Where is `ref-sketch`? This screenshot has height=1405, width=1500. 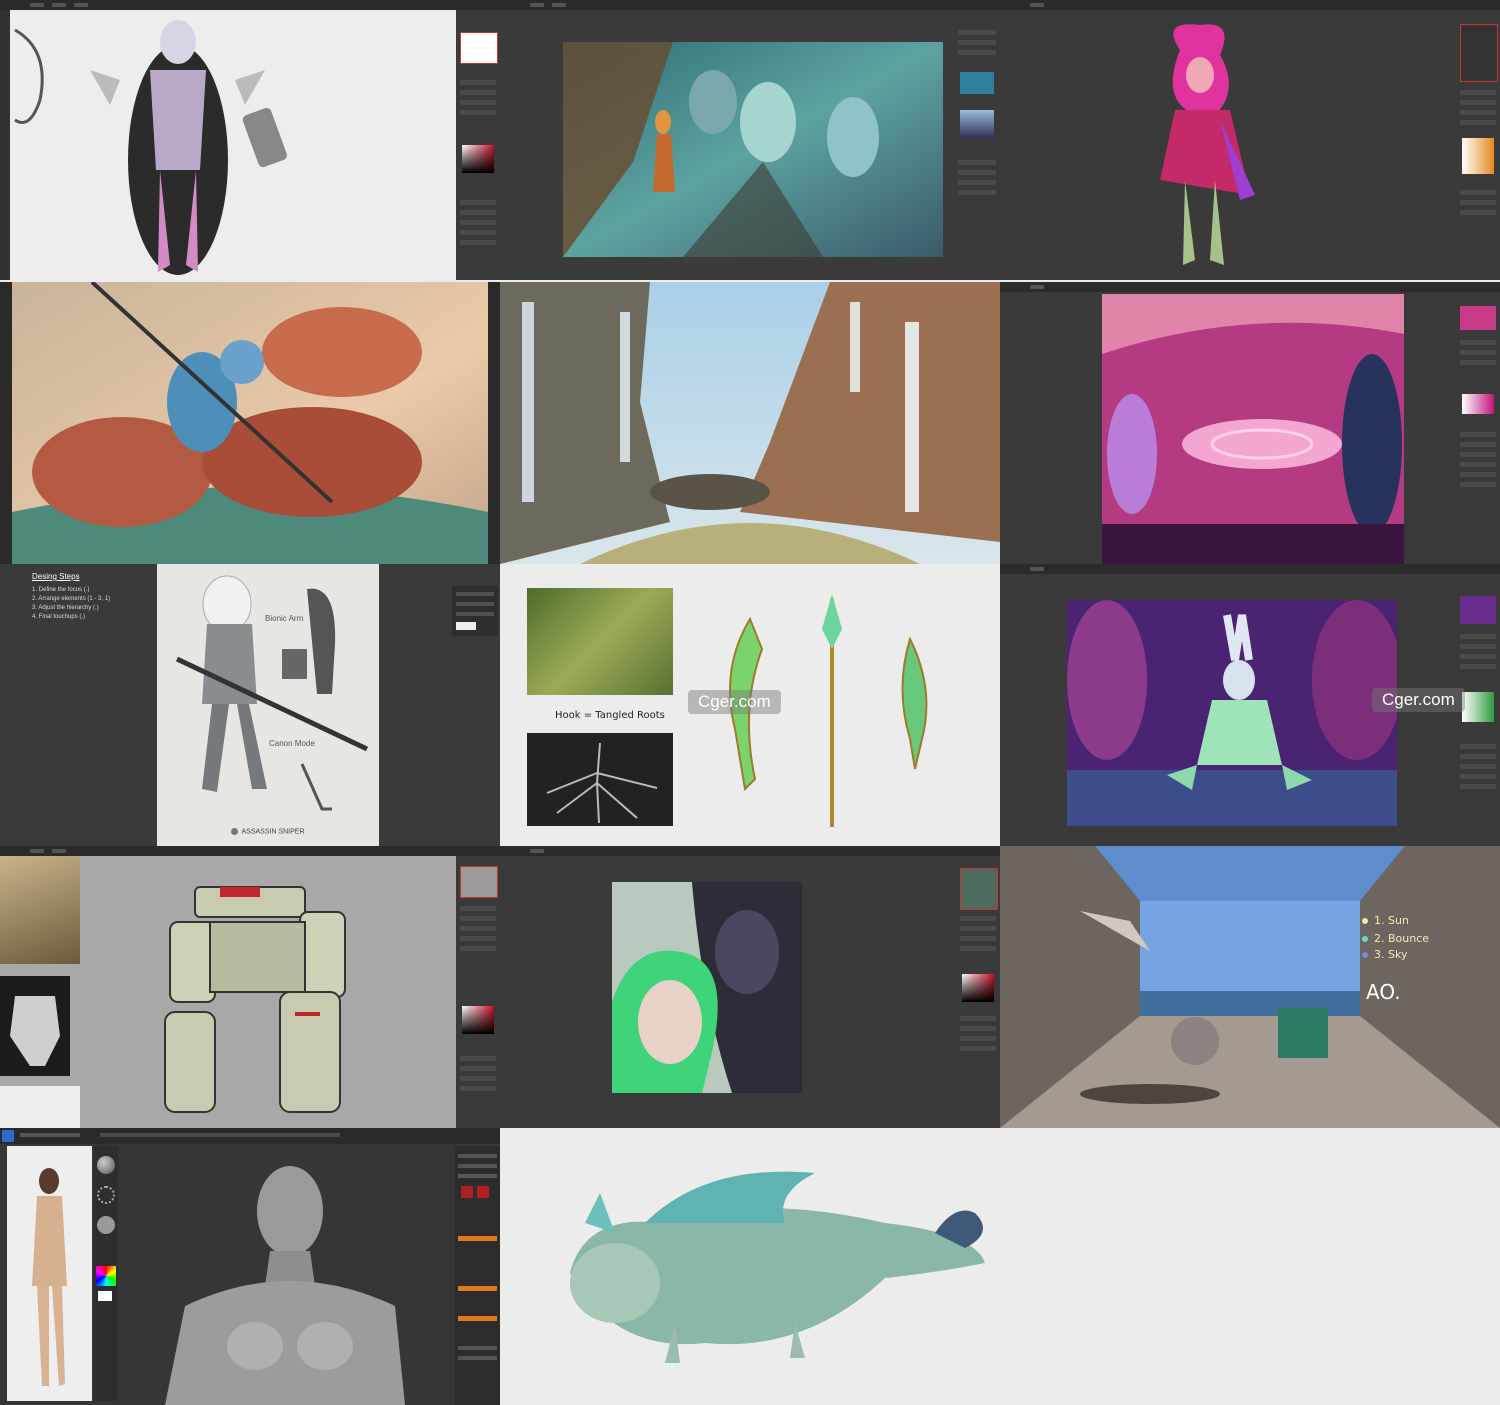
ref-sketch is located at coordinates (40, 1107).